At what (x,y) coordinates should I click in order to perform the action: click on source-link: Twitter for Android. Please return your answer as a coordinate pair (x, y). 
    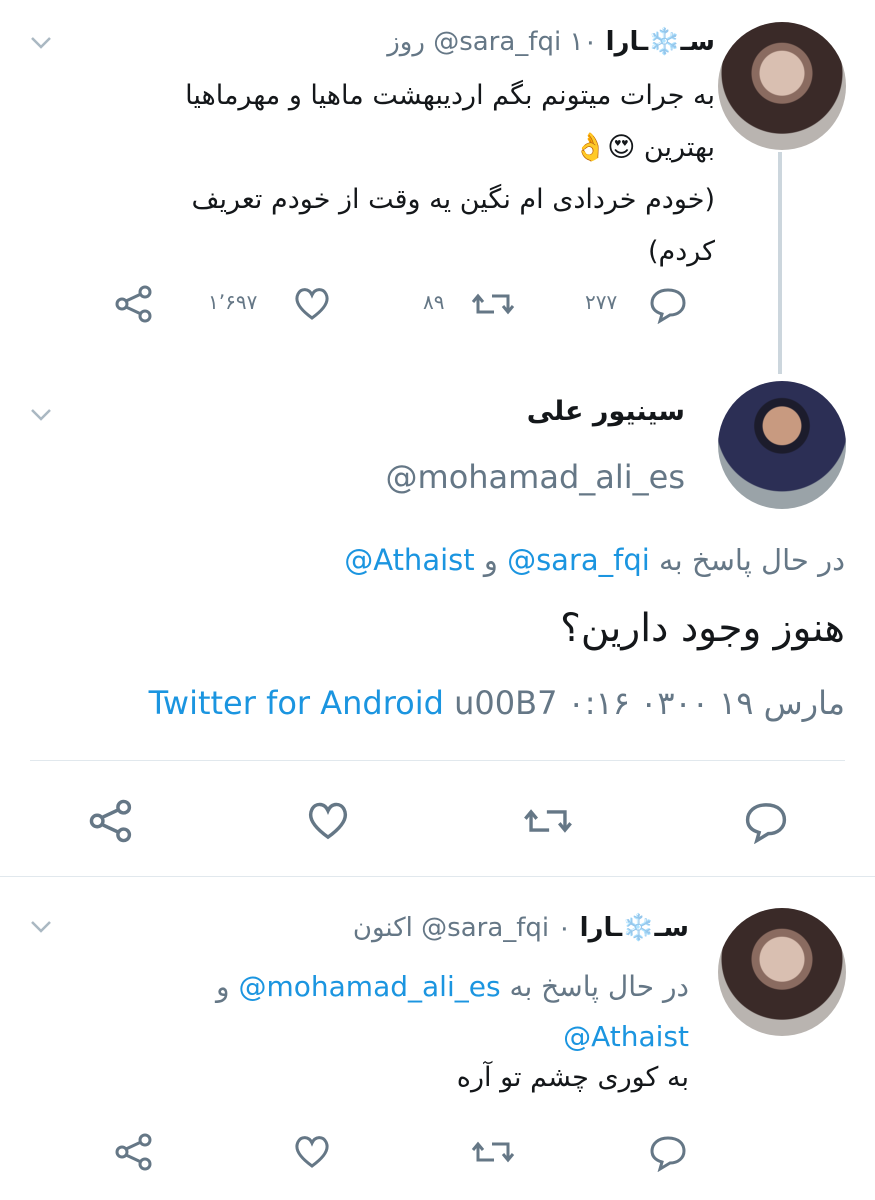
    Looking at the image, I should click on (296, 703).